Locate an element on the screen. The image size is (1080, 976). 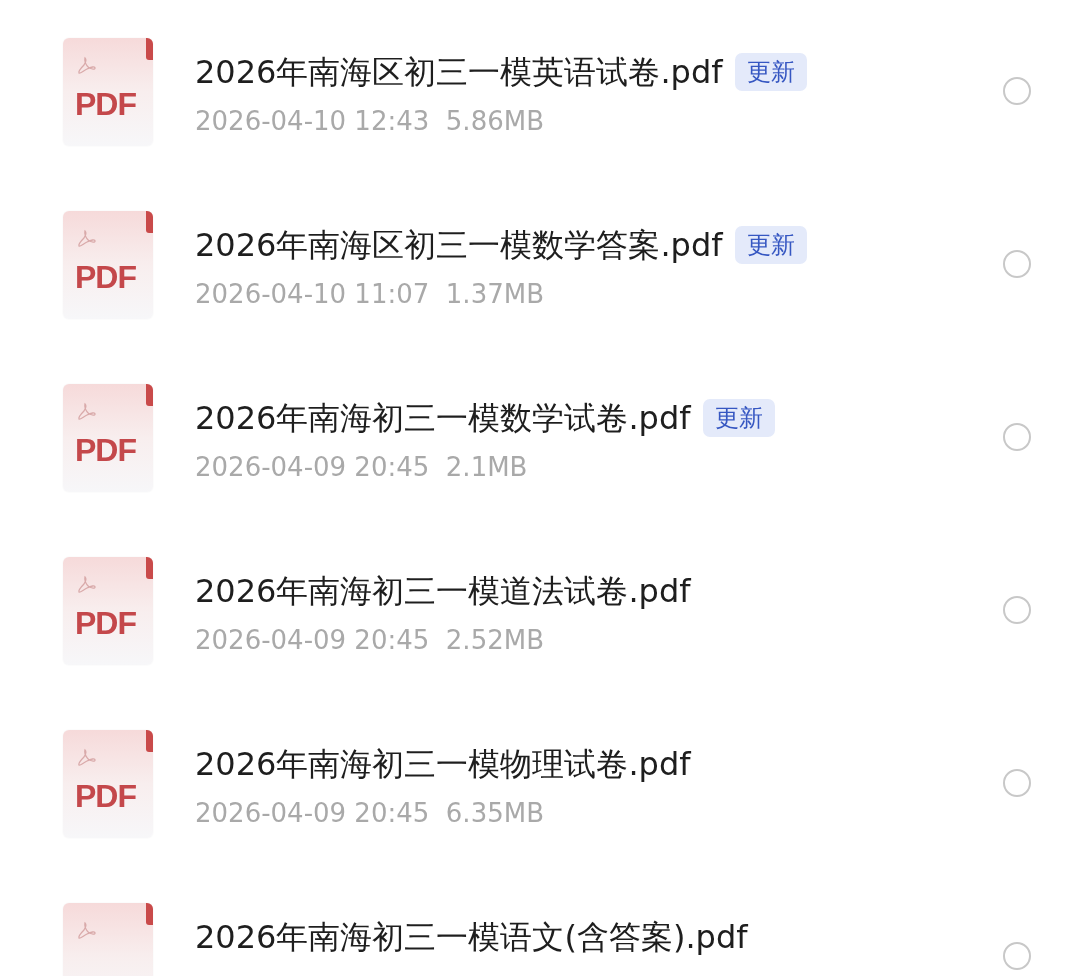
file-name: 2026年南海区初三一模数学答案.pdf is located at coordinates (459, 245).